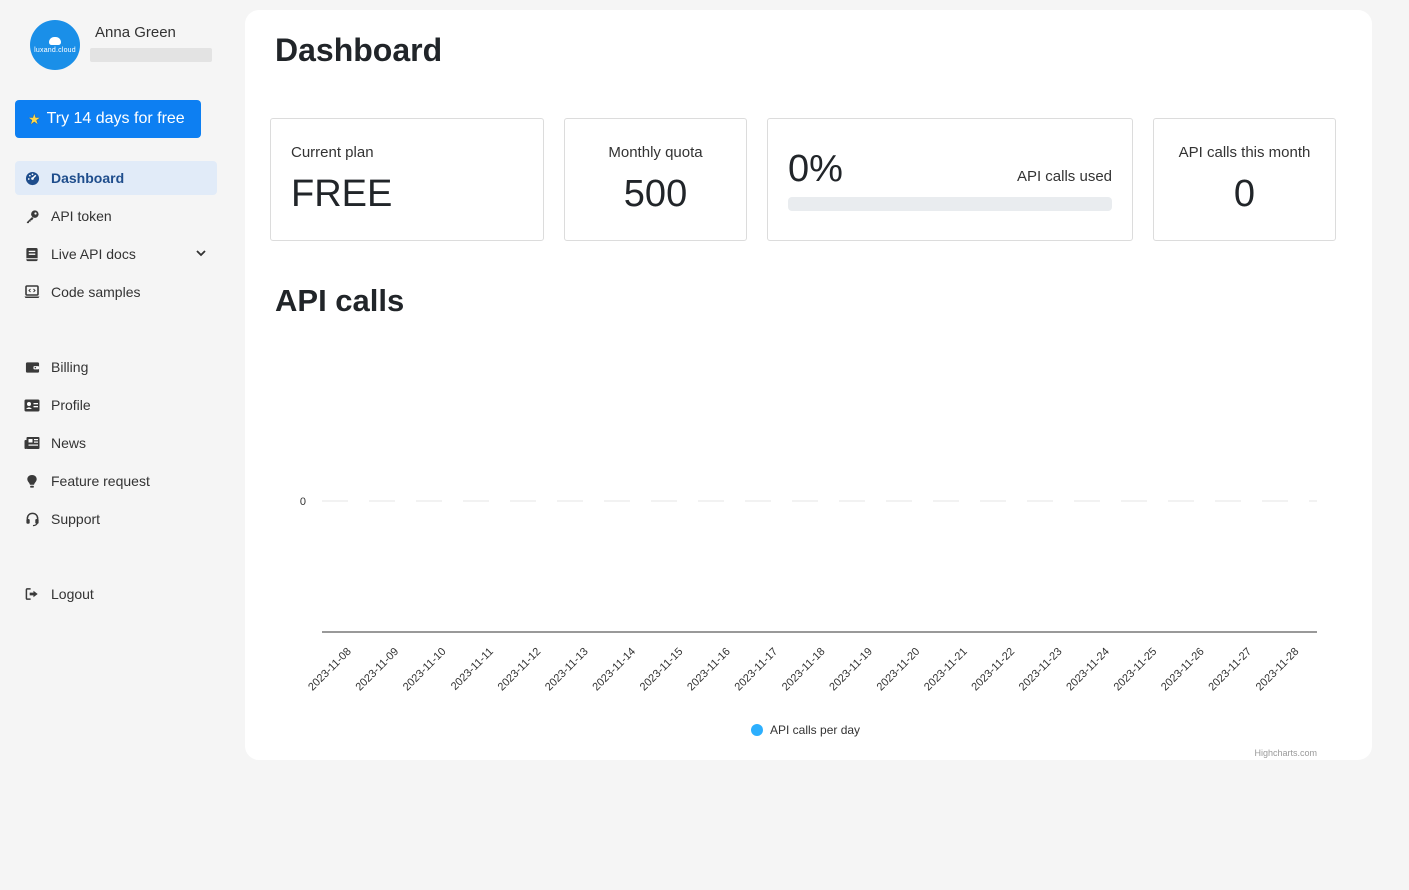 The width and height of the screenshot is (1409, 890). What do you see at coordinates (804, 670) in the screenshot?
I see `x-tick-label: 2023-11-18` at bounding box center [804, 670].